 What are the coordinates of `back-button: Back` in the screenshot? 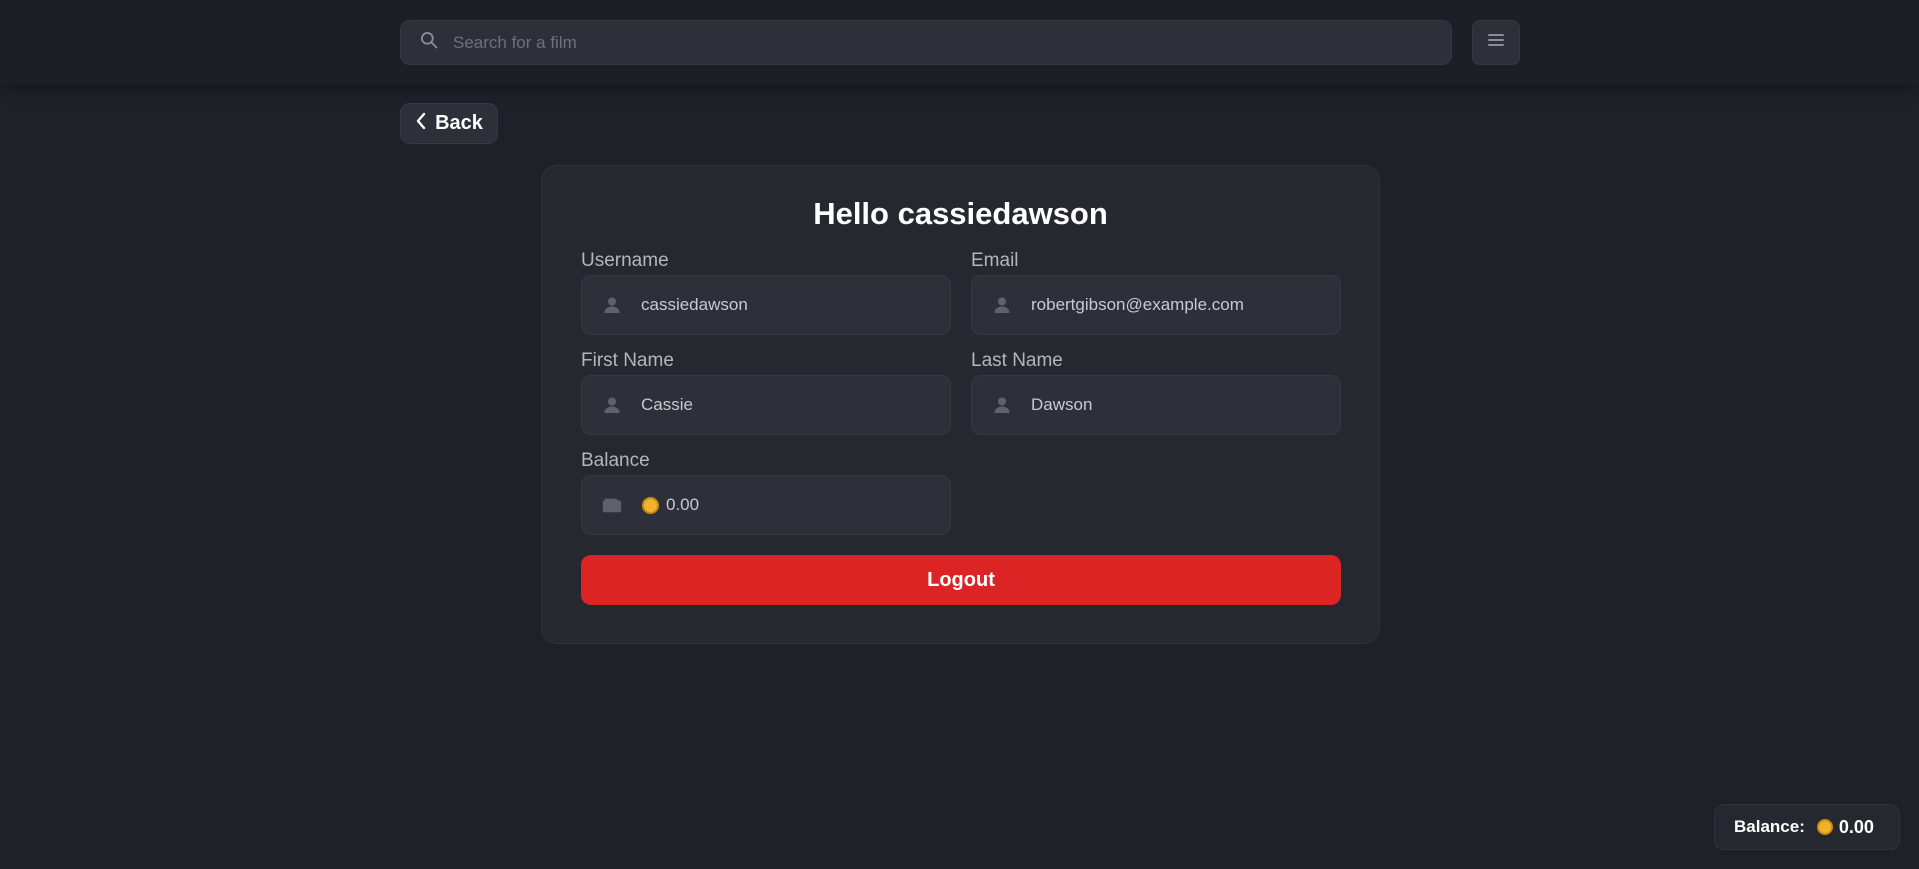 It's located at (449, 123).